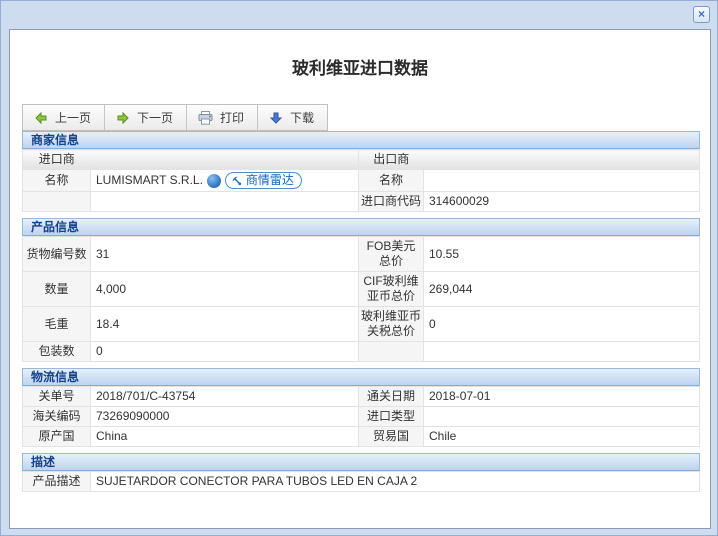  Describe the element at coordinates (56, 416) in the screenshot. I see `field-label: 海关编码` at that location.